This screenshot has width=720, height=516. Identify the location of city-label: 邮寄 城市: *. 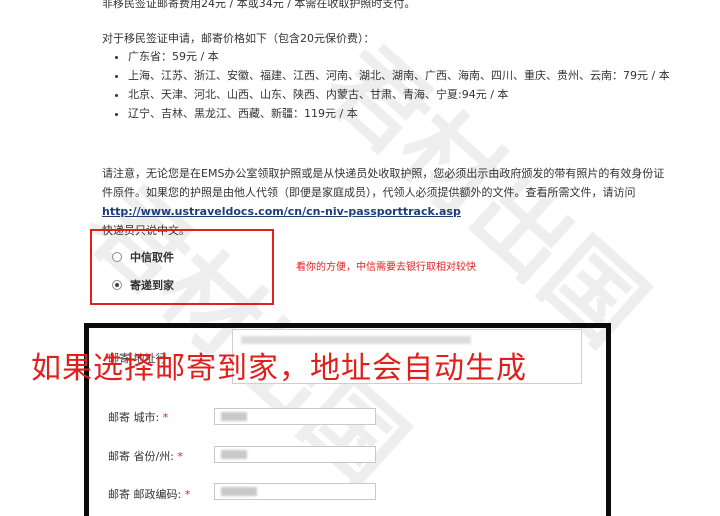
(138, 417).